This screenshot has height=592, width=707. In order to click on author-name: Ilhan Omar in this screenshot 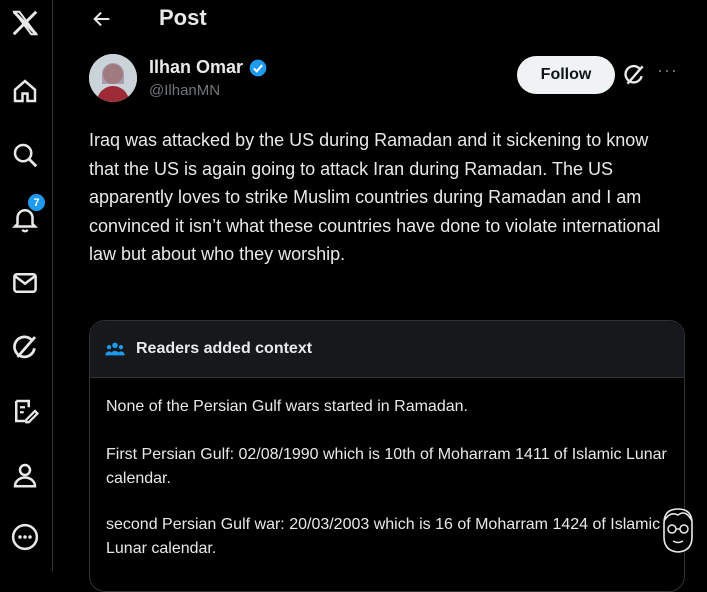, I will do `click(208, 67)`.